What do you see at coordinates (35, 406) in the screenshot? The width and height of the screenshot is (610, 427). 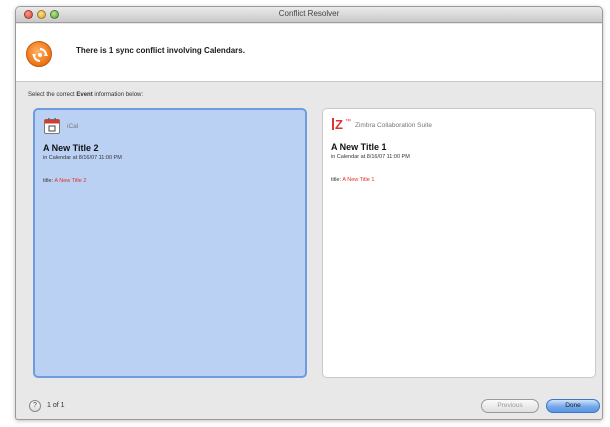 I see `help-button: ?` at bounding box center [35, 406].